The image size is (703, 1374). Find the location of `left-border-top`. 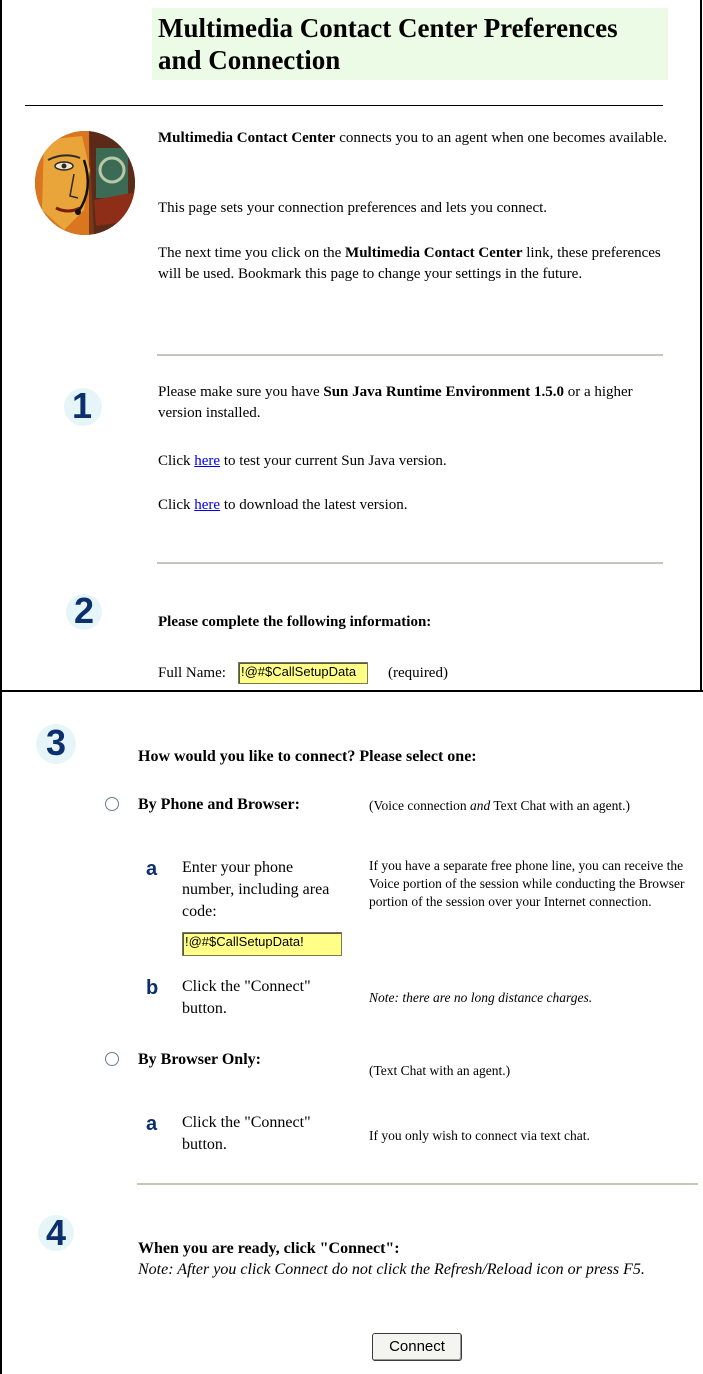

left-border-top is located at coordinates (1, 345).